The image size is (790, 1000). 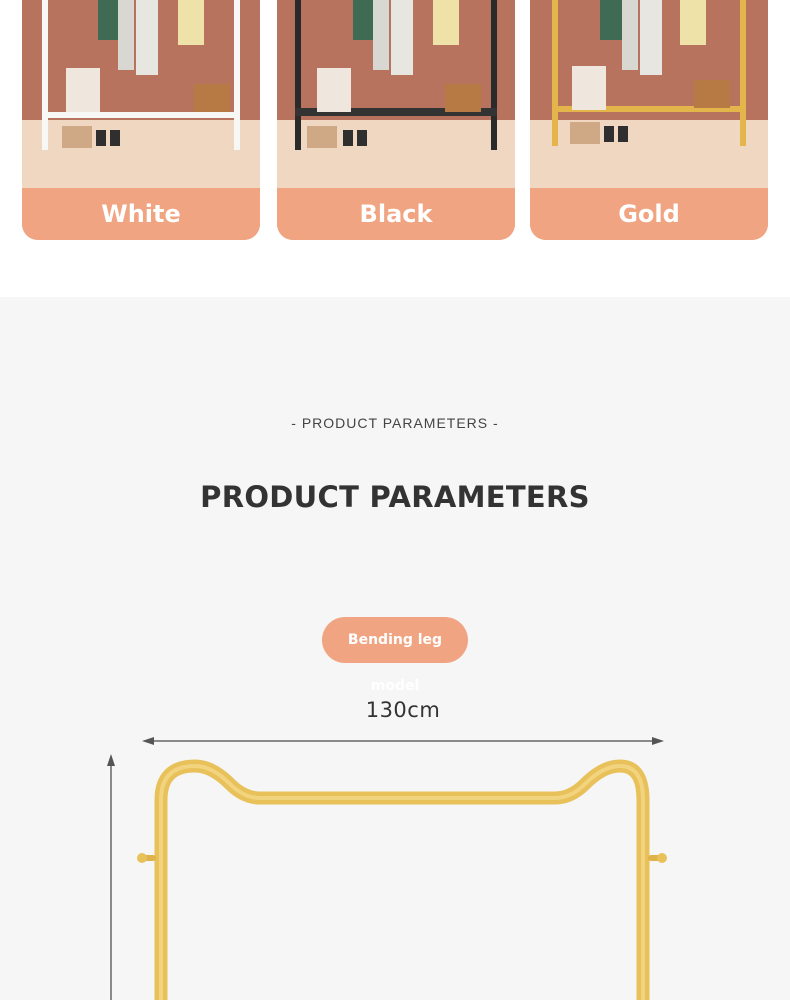 What do you see at coordinates (395, 497) in the screenshot?
I see `section-title: PRODUCT PARAMETERS` at bounding box center [395, 497].